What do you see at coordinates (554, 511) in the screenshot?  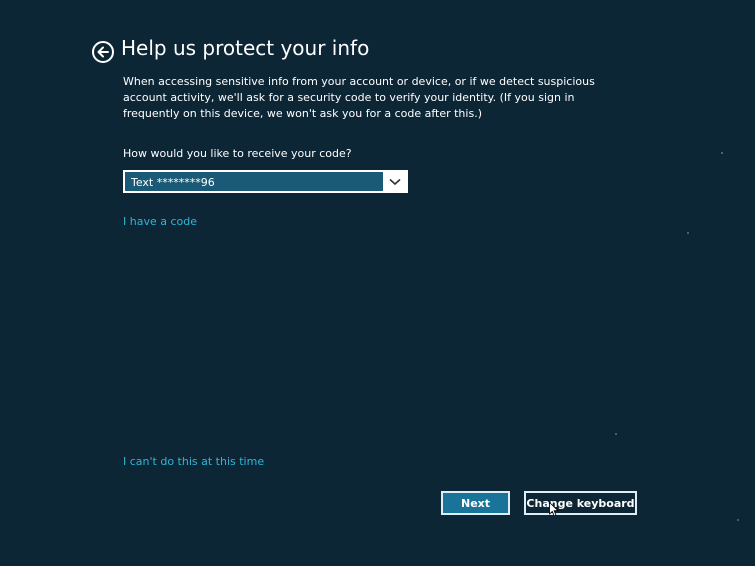 I see `mouse-cursor-icon` at bounding box center [554, 511].